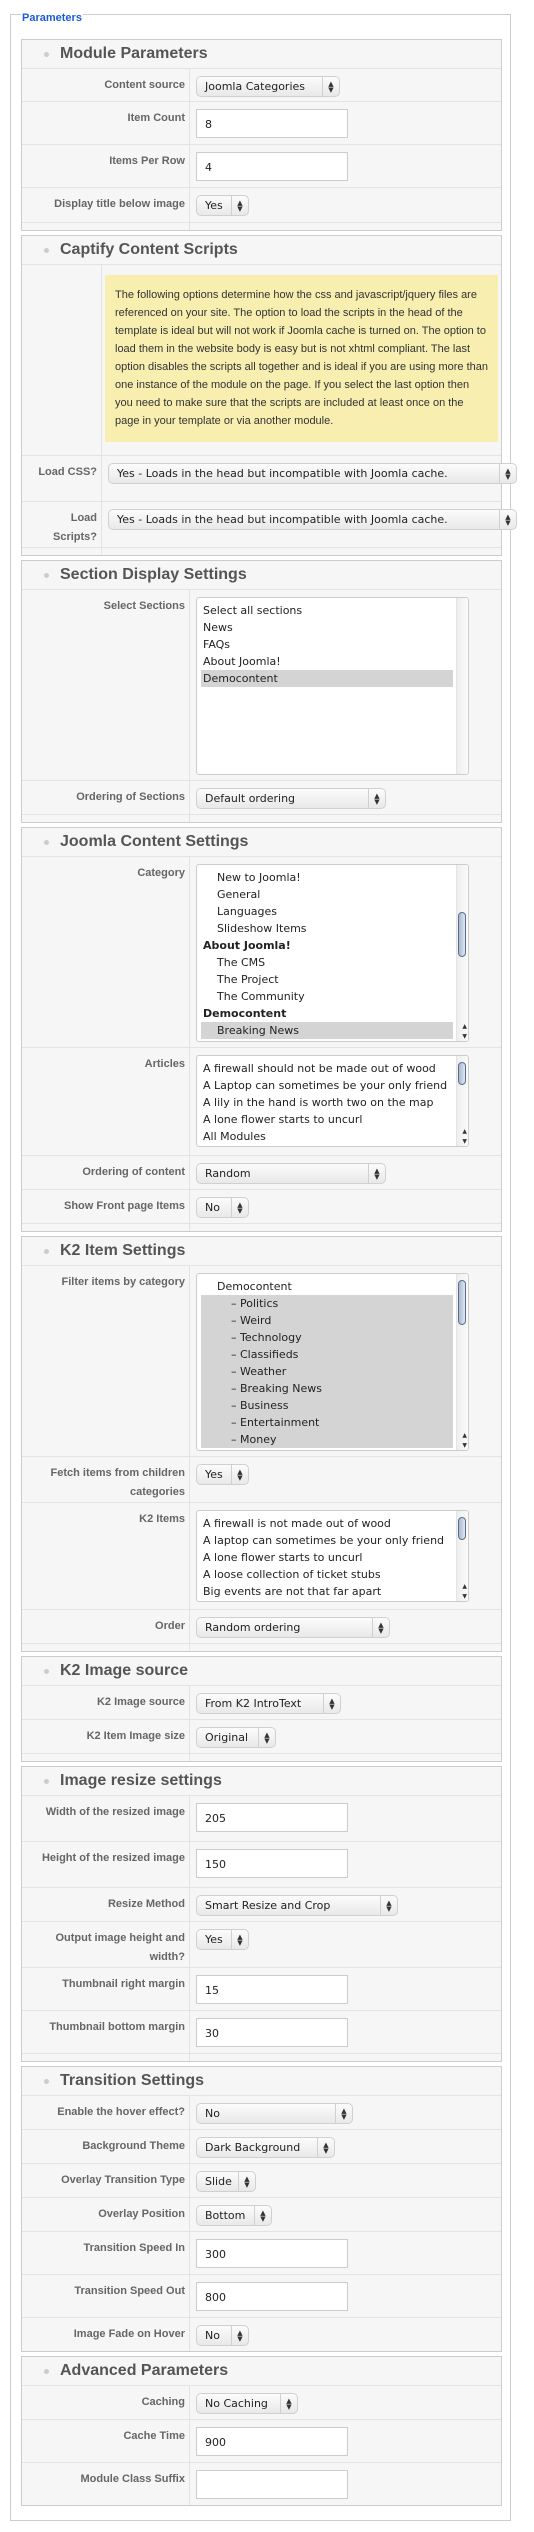 This screenshot has width=534, height=2532. What do you see at coordinates (272, 2253) in the screenshot?
I see `transition-speed-in-input: 300` at bounding box center [272, 2253].